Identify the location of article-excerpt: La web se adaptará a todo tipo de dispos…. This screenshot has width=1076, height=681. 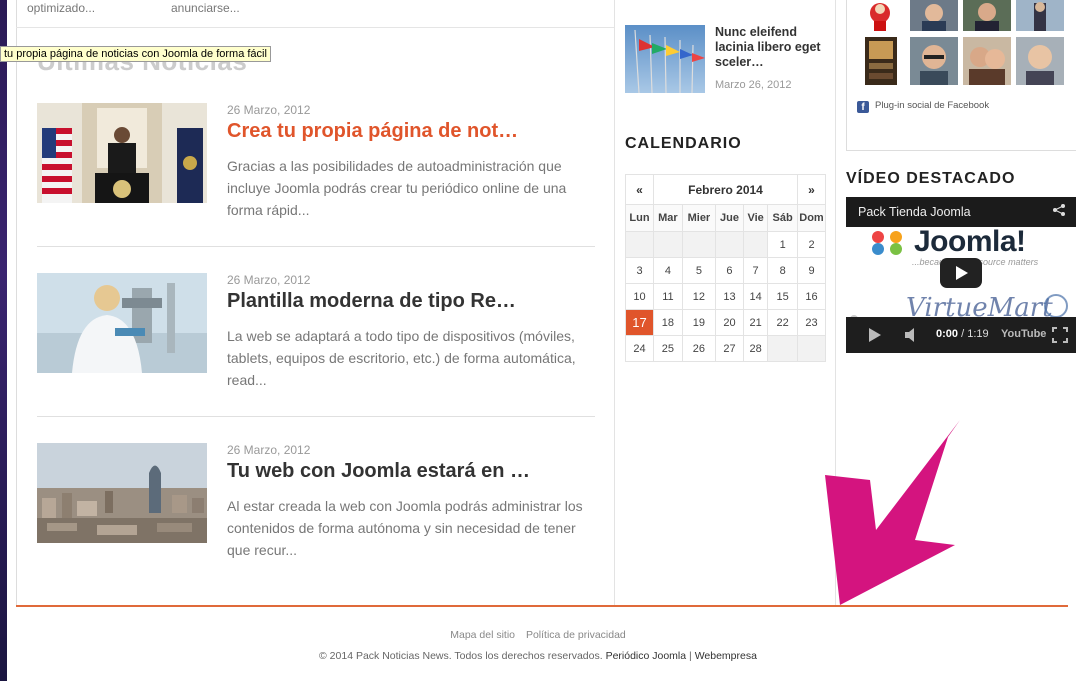
(401, 358).